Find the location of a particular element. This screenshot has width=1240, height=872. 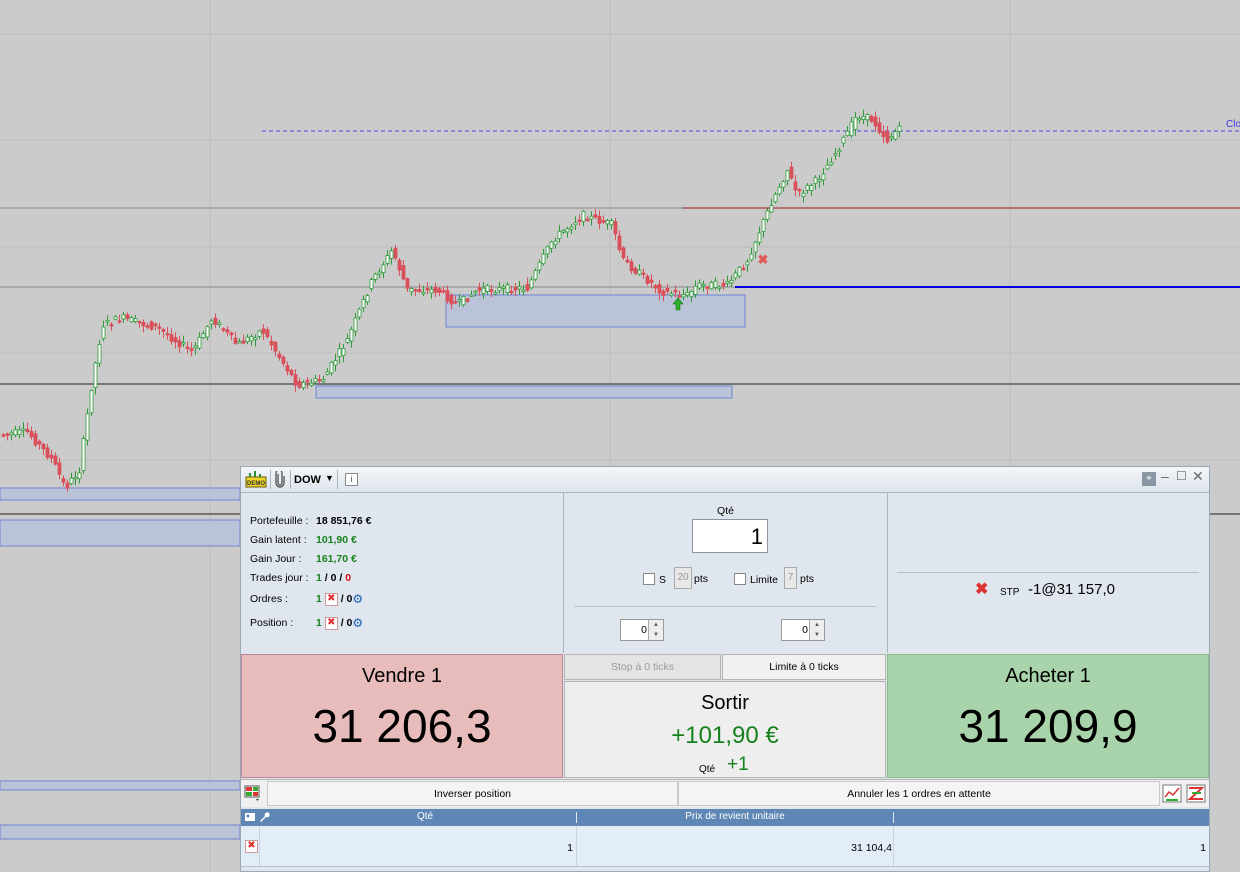

demo-icon: DEMO is located at coordinates (256, 479).